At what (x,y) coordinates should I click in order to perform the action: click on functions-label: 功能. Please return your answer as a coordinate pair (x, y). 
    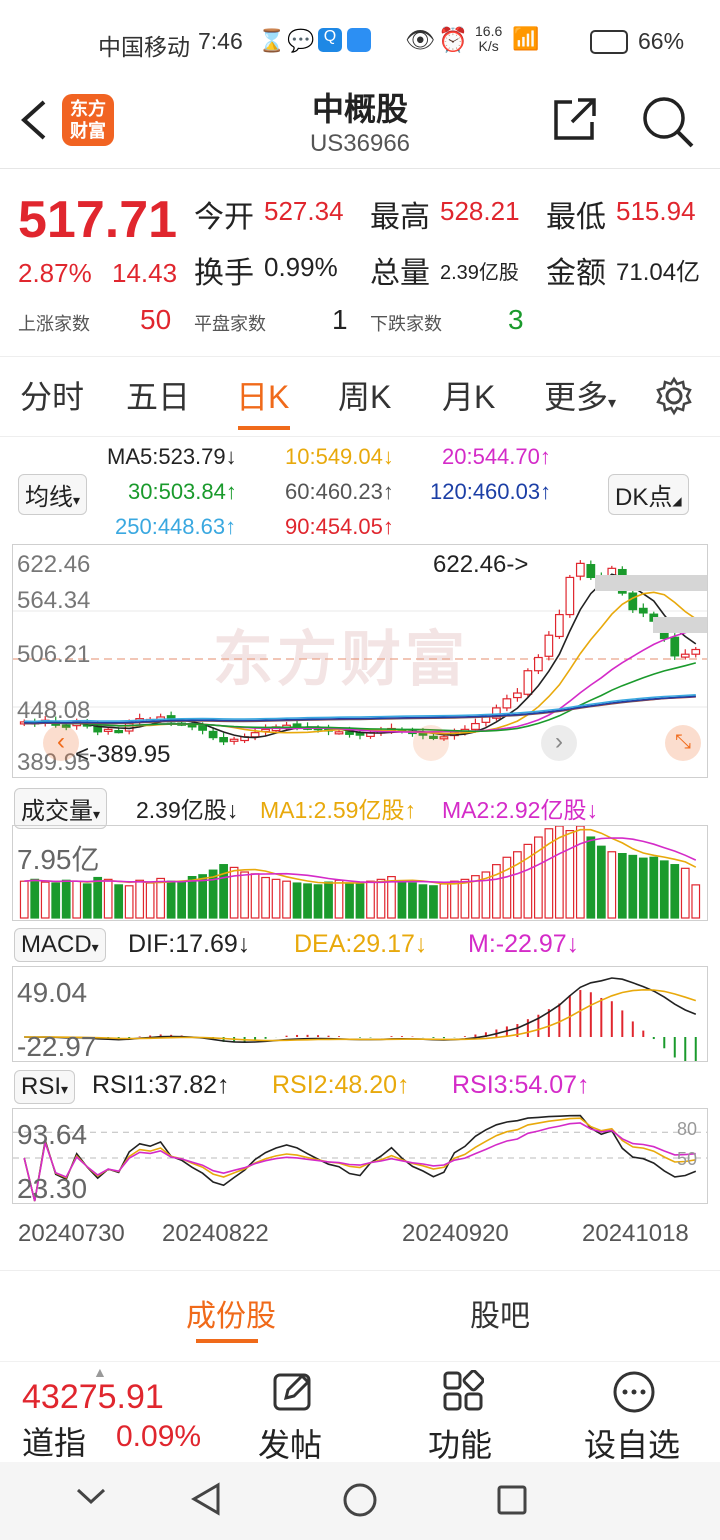
    Looking at the image, I should click on (460, 1443).